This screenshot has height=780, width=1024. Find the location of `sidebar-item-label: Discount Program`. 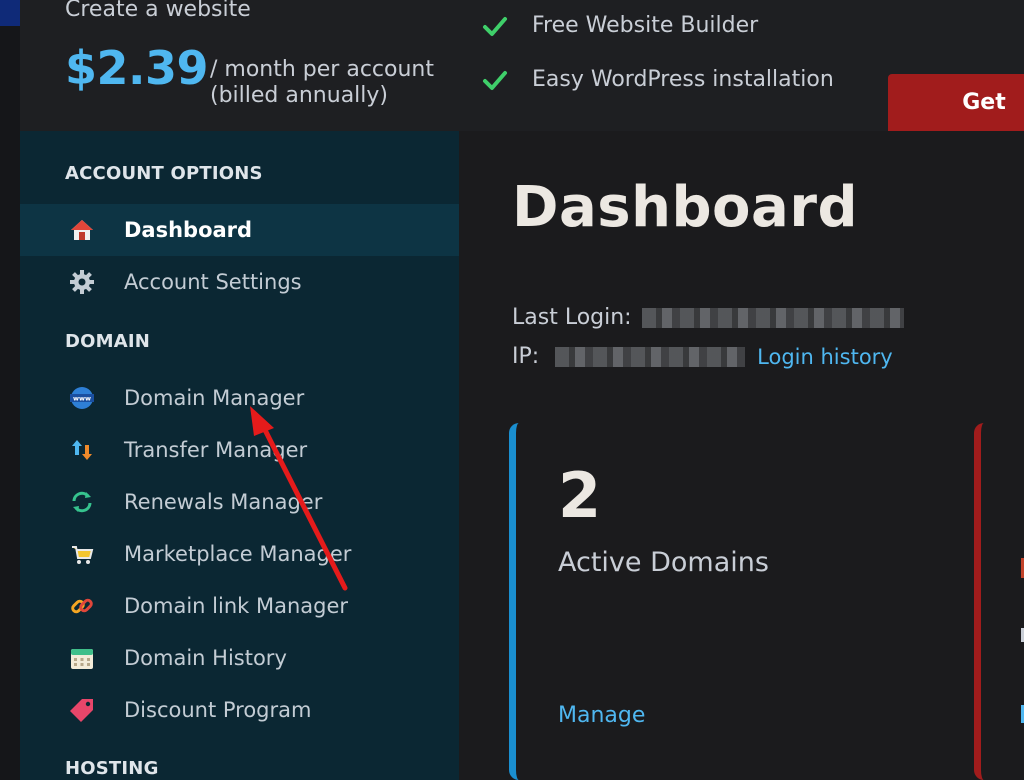

sidebar-item-label: Discount Program is located at coordinates (218, 710).